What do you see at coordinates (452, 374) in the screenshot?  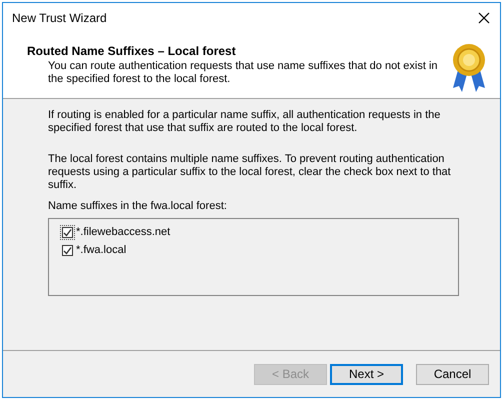 I see `wizard-button: Cancel` at bounding box center [452, 374].